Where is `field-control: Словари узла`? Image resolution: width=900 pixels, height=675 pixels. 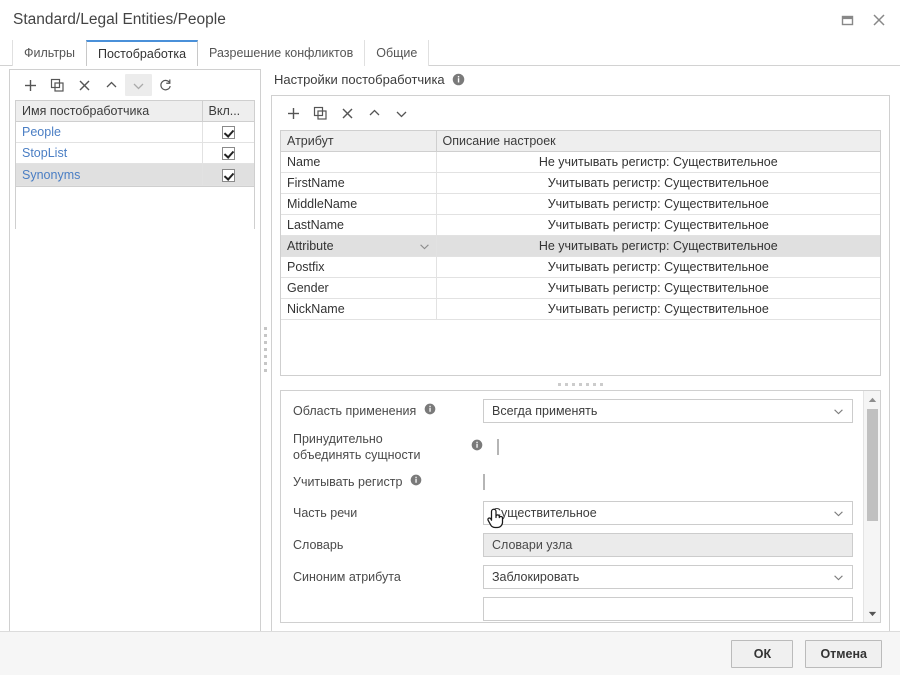
field-control: Словари узла is located at coordinates (668, 545).